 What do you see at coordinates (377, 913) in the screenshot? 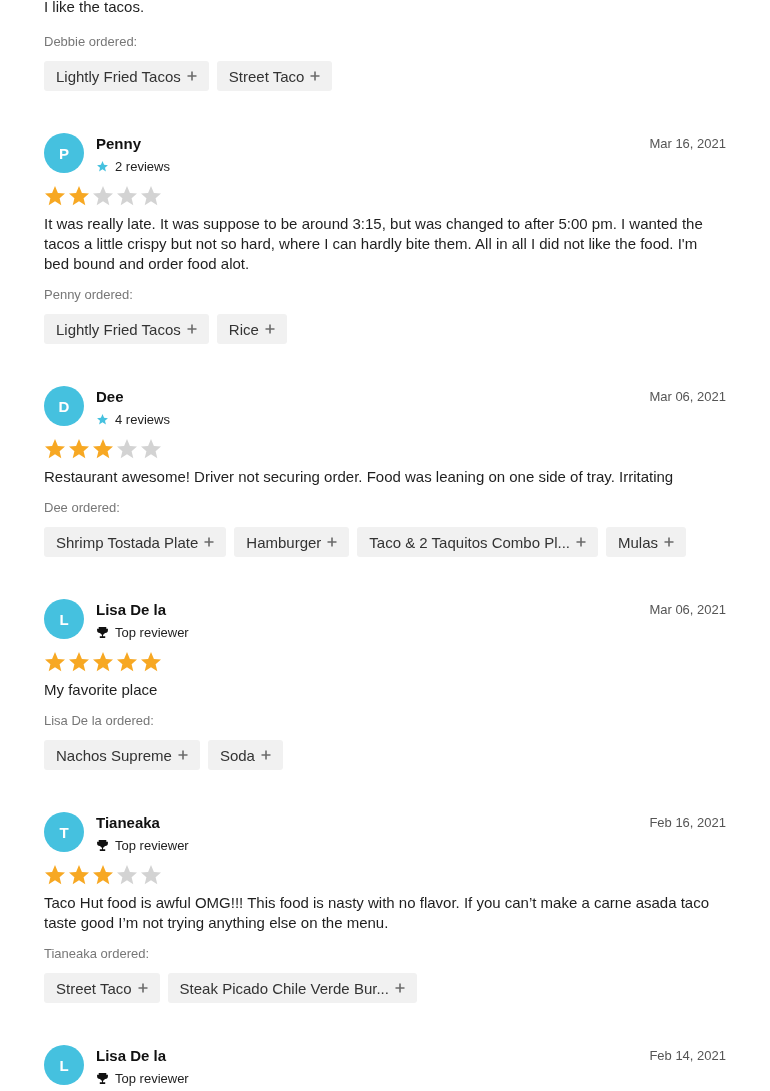
I see `review-text: Taco Hut food is awful OMG!!! This food is nasty with no flavor. If you can’t make a carne asada taco taste good I’m not trying anything else on the menu.` at bounding box center [377, 913].